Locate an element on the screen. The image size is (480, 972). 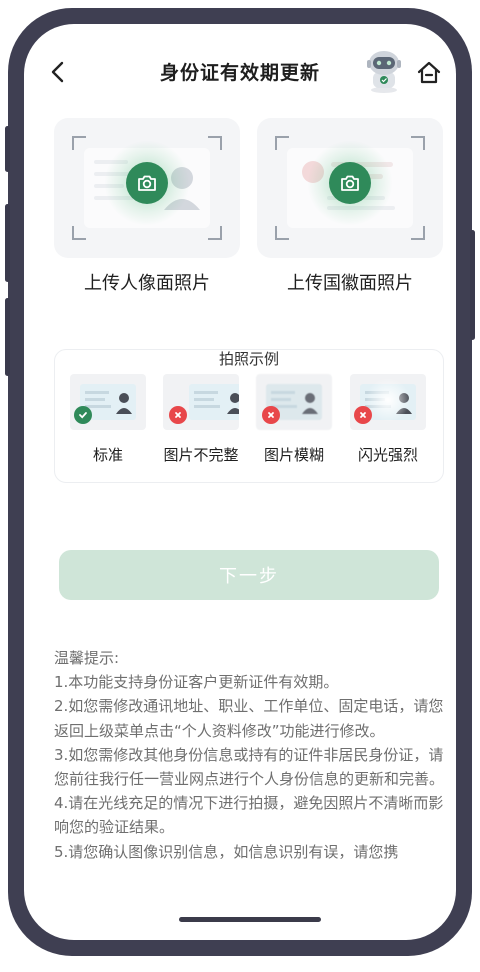
home-indicator is located at coordinates (250, 919).